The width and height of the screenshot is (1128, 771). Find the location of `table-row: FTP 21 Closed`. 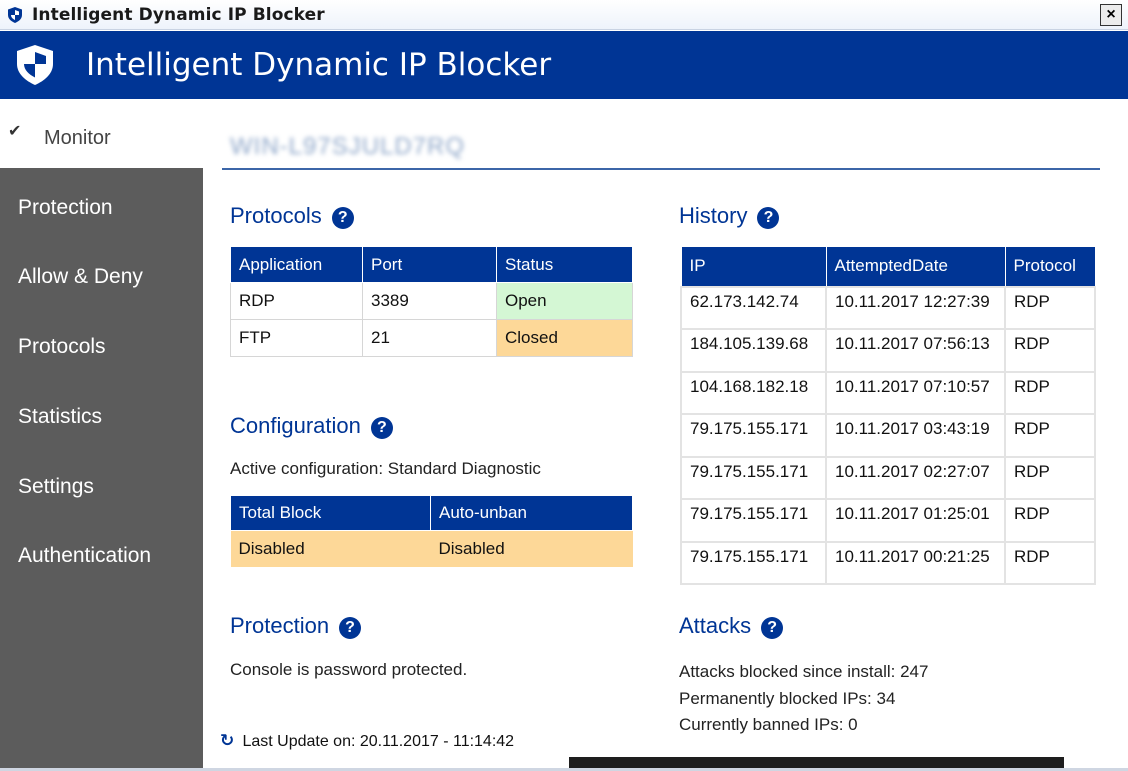

table-row: FTP 21 Closed is located at coordinates (431, 338).